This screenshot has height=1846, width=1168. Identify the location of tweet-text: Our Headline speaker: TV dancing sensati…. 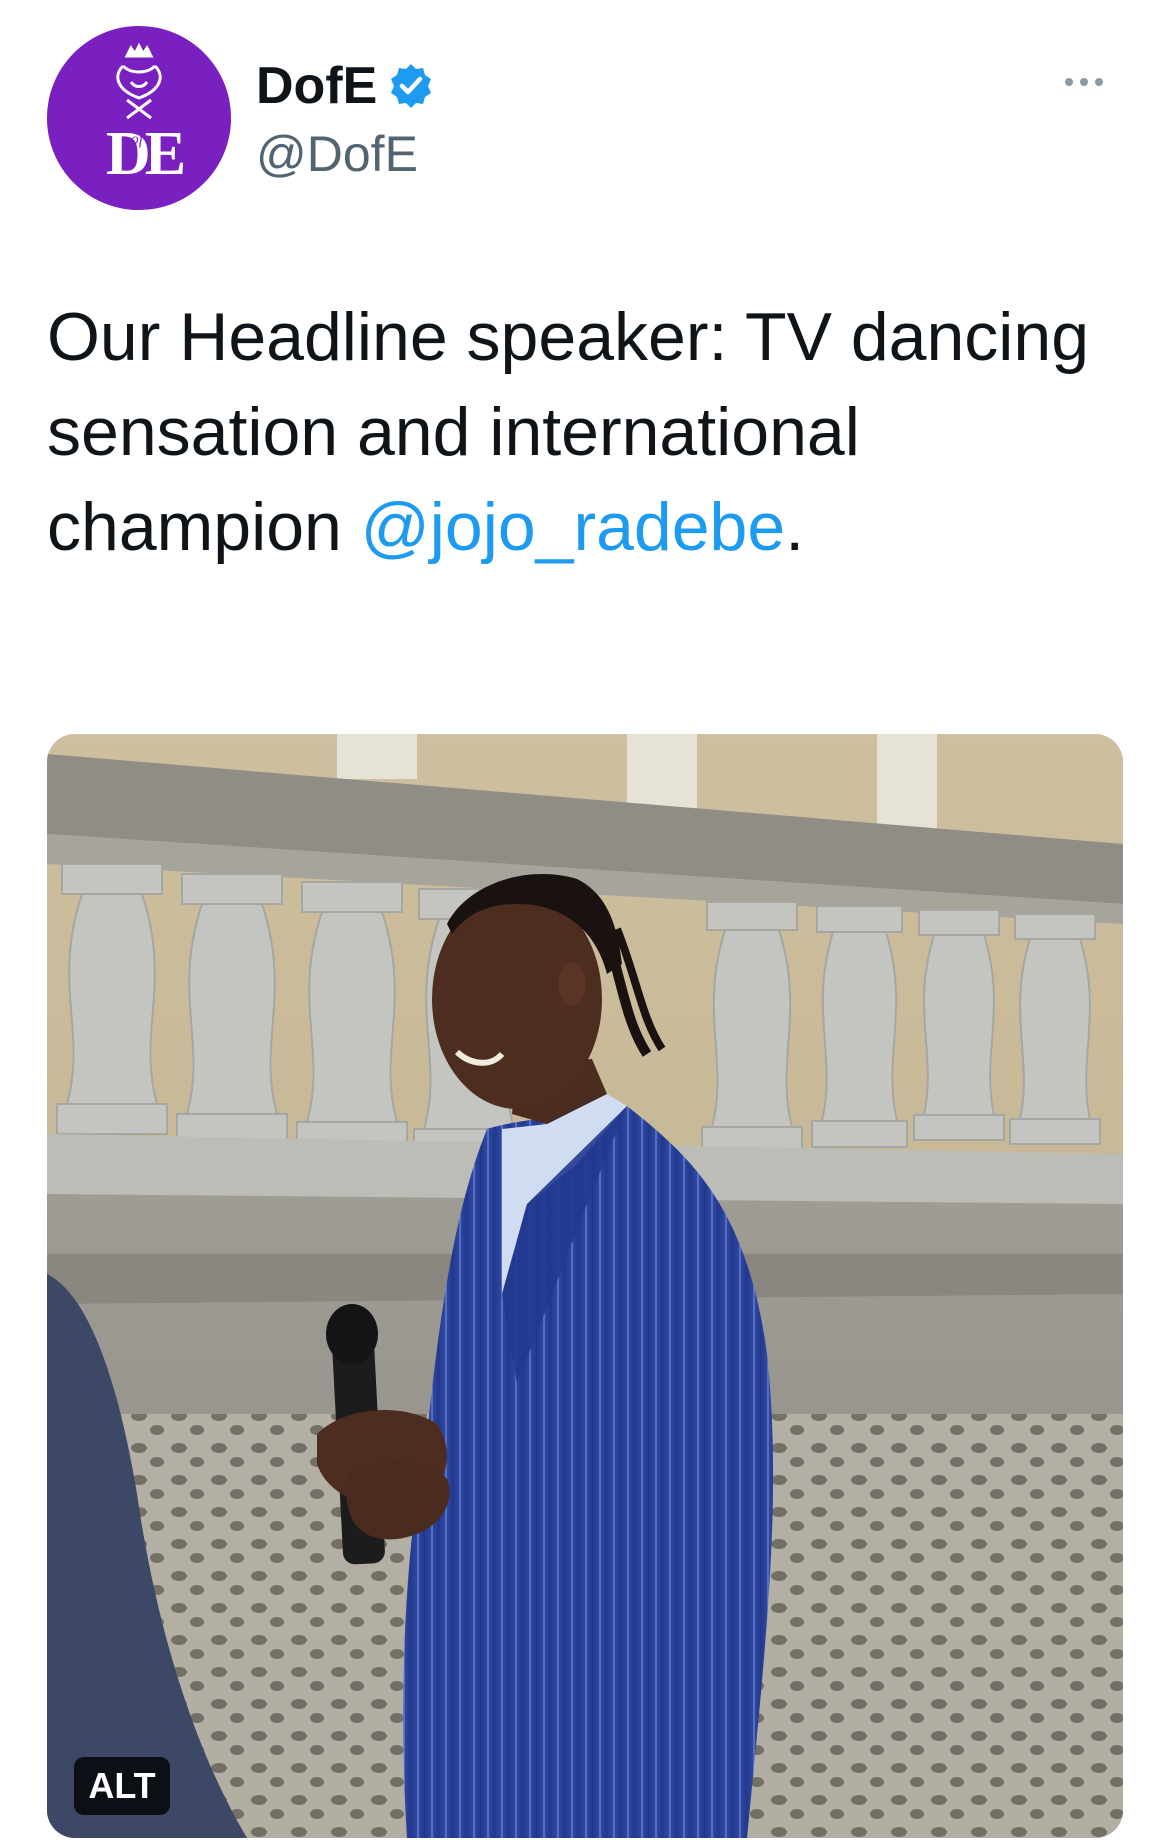
(577, 432).